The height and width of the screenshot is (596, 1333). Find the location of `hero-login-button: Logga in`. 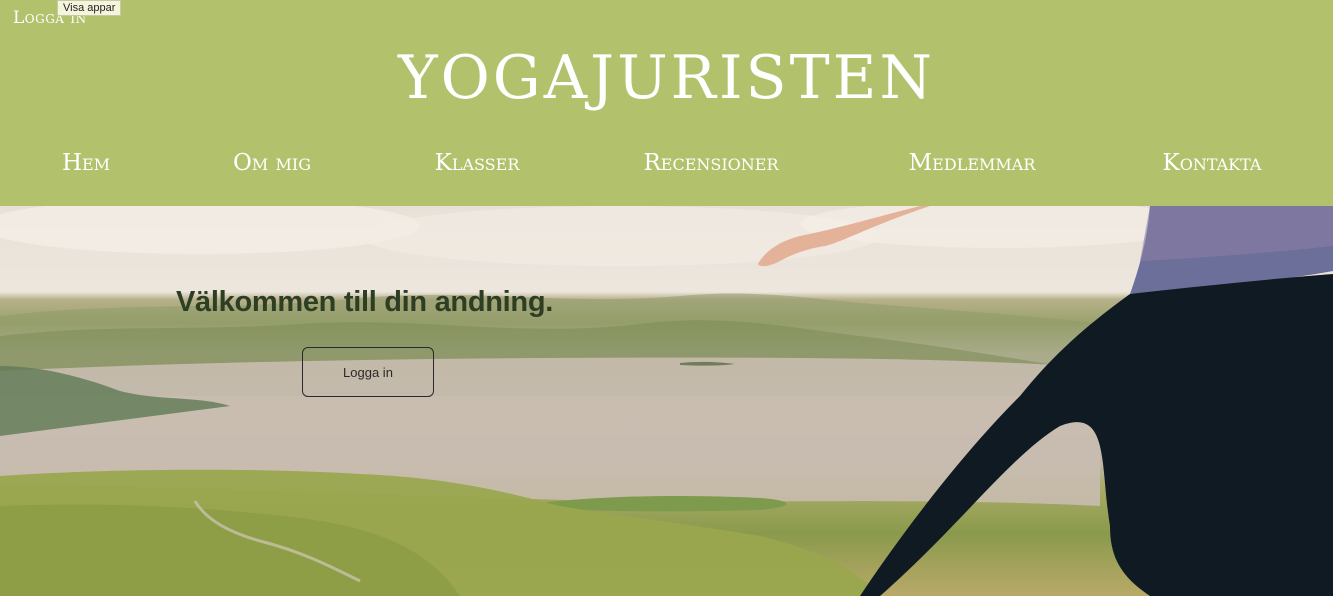

hero-login-button: Logga in is located at coordinates (368, 372).